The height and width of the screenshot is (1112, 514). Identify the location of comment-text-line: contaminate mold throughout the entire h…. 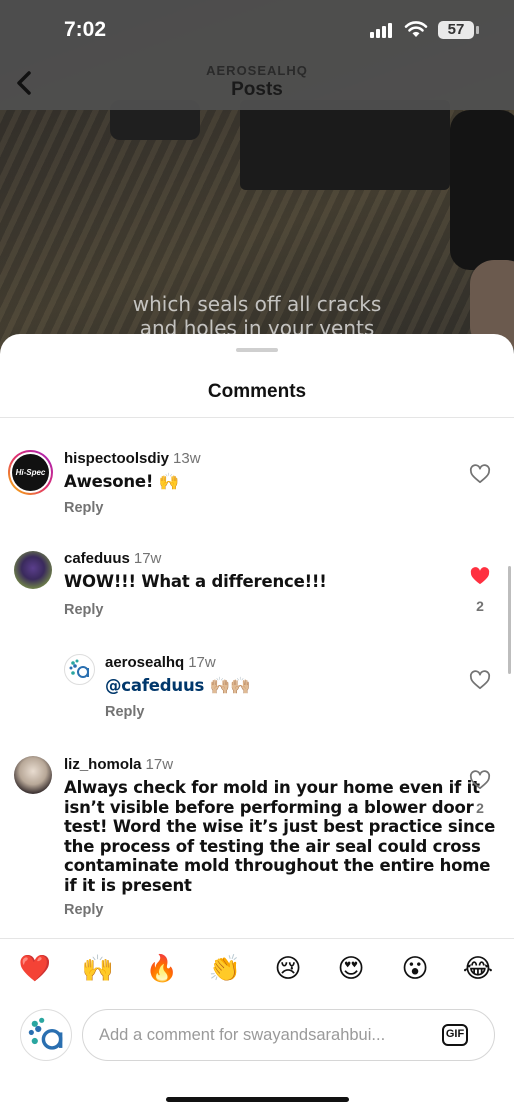
(277, 865).